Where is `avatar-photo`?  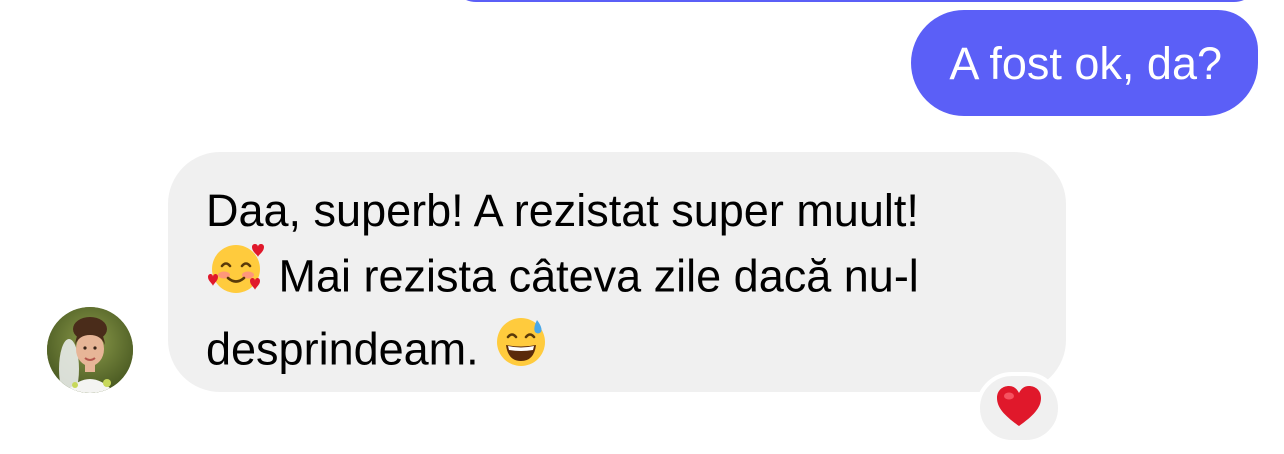 avatar-photo is located at coordinates (90, 350).